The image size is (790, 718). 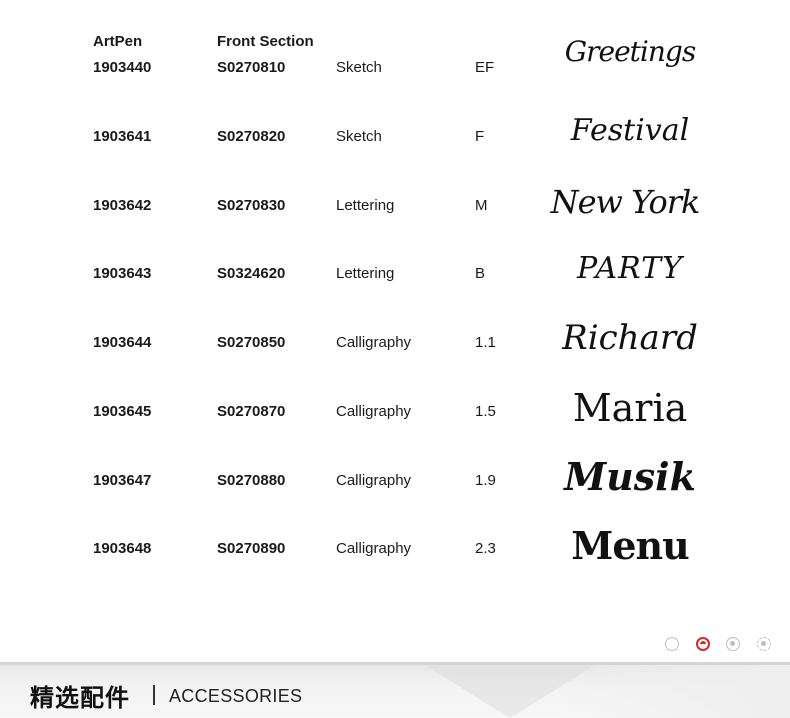 What do you see at coordinates (122, 205) in the screenshot?
I see `artpen-number: 1903642` at bounding box center [122, 205].